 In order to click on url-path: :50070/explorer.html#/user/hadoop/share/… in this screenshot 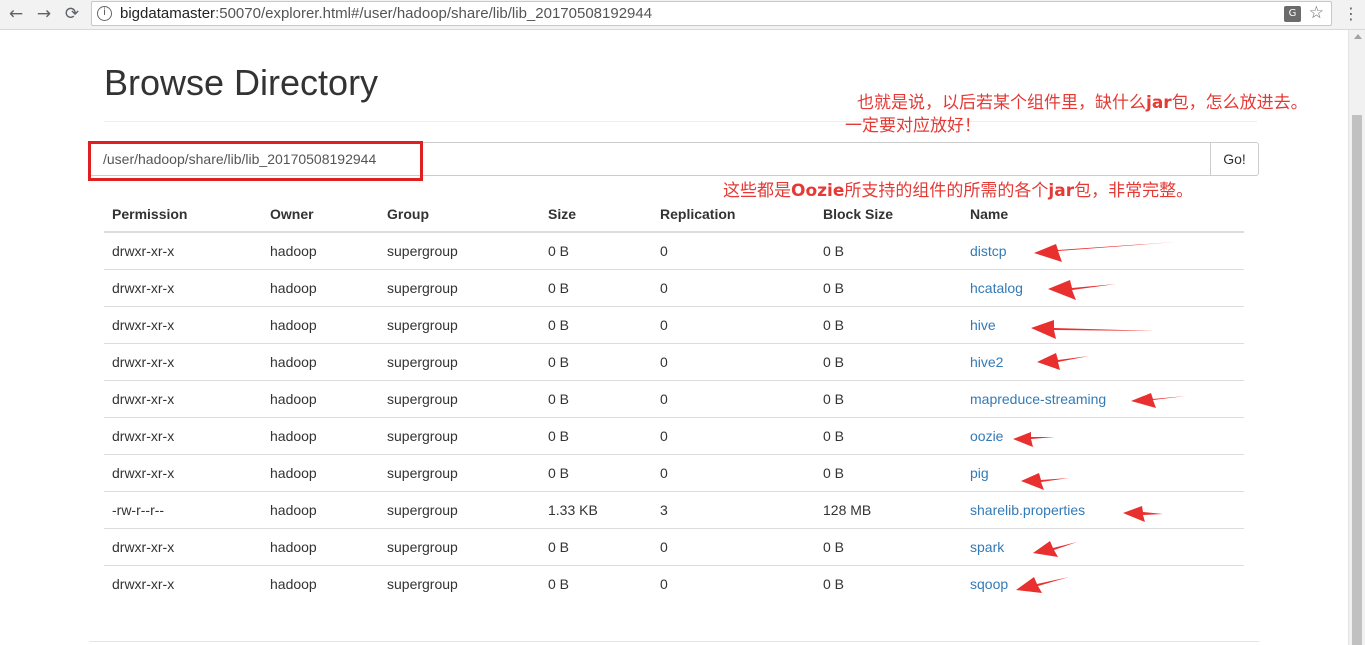, I will do `click(434, 13)`.